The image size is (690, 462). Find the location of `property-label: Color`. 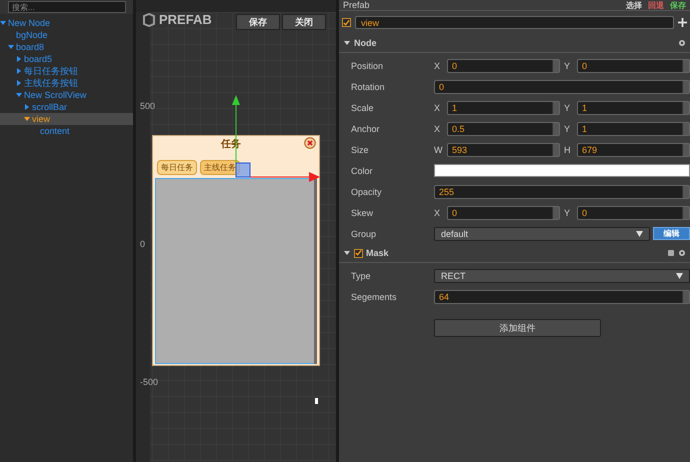

property-label: Color is located at coordinates (362, 171).